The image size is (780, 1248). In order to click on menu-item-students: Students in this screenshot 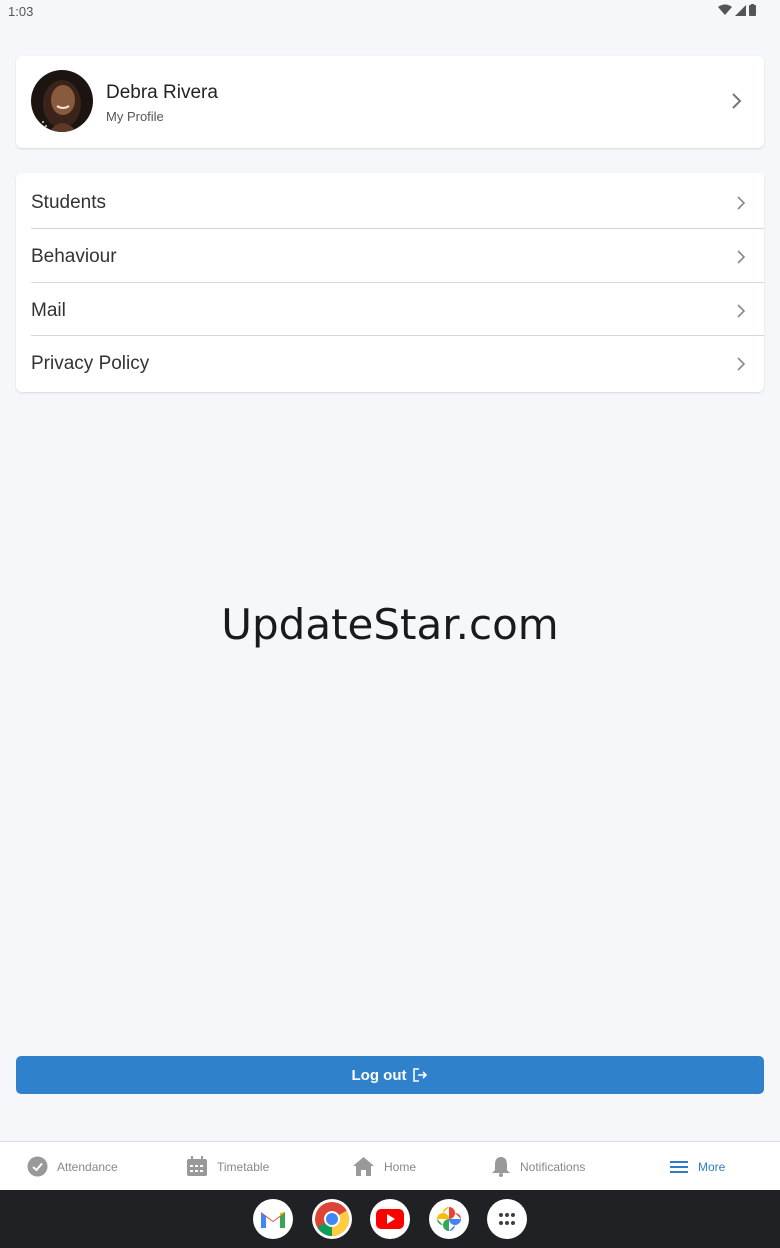, I will do `click(390, 202)`.